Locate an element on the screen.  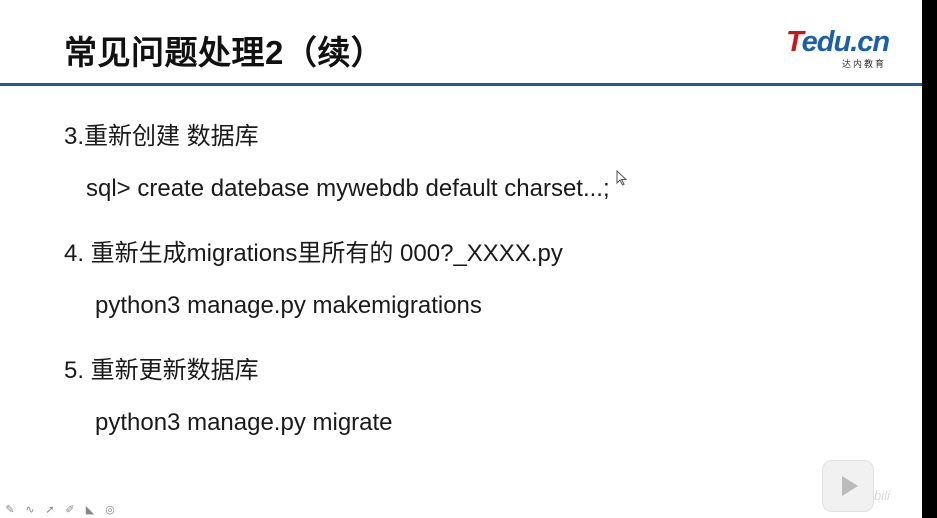
title-divider is located at coordinates (461, 84).